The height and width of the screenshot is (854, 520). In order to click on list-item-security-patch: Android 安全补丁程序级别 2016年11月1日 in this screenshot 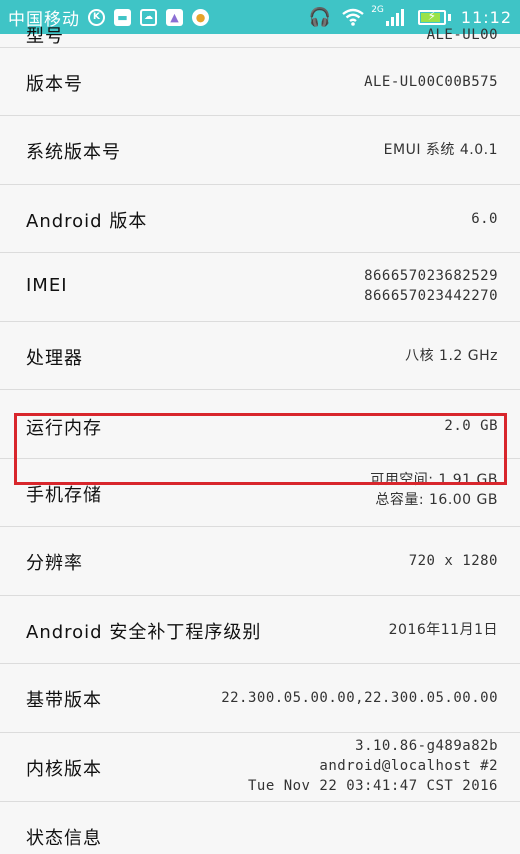, I will do `click(260, 630)`.